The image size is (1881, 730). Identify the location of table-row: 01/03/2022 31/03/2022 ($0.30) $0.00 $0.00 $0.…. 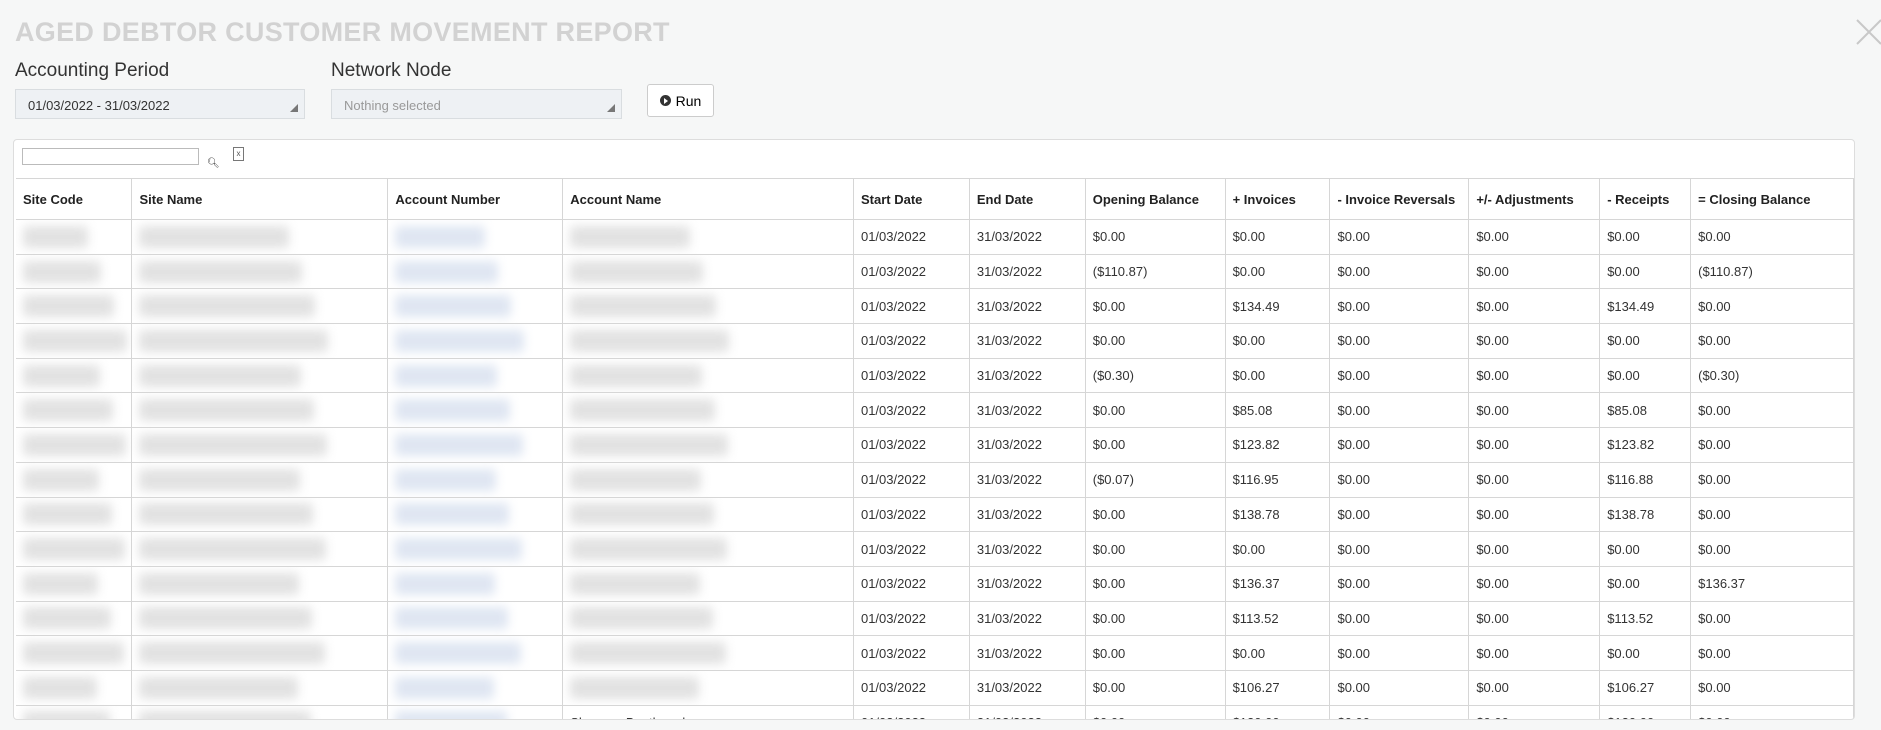
(935, 376).